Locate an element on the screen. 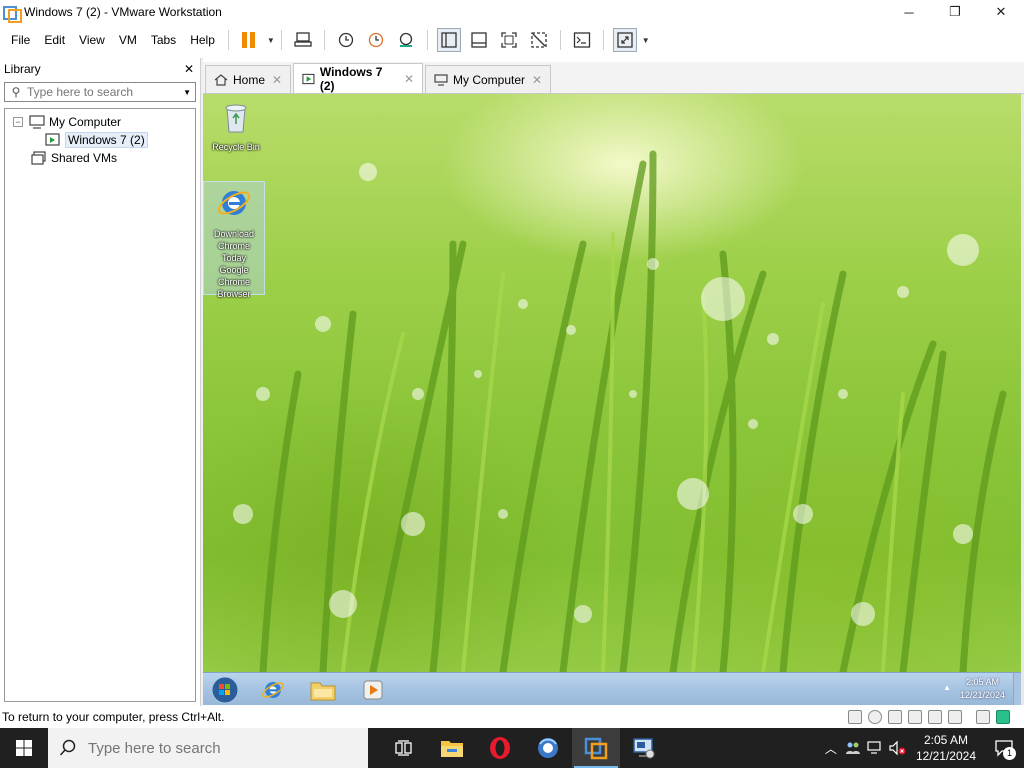 This screenshot has width=1024, height=768. guest-taskbar-ie is located at coordinates (273, 689).